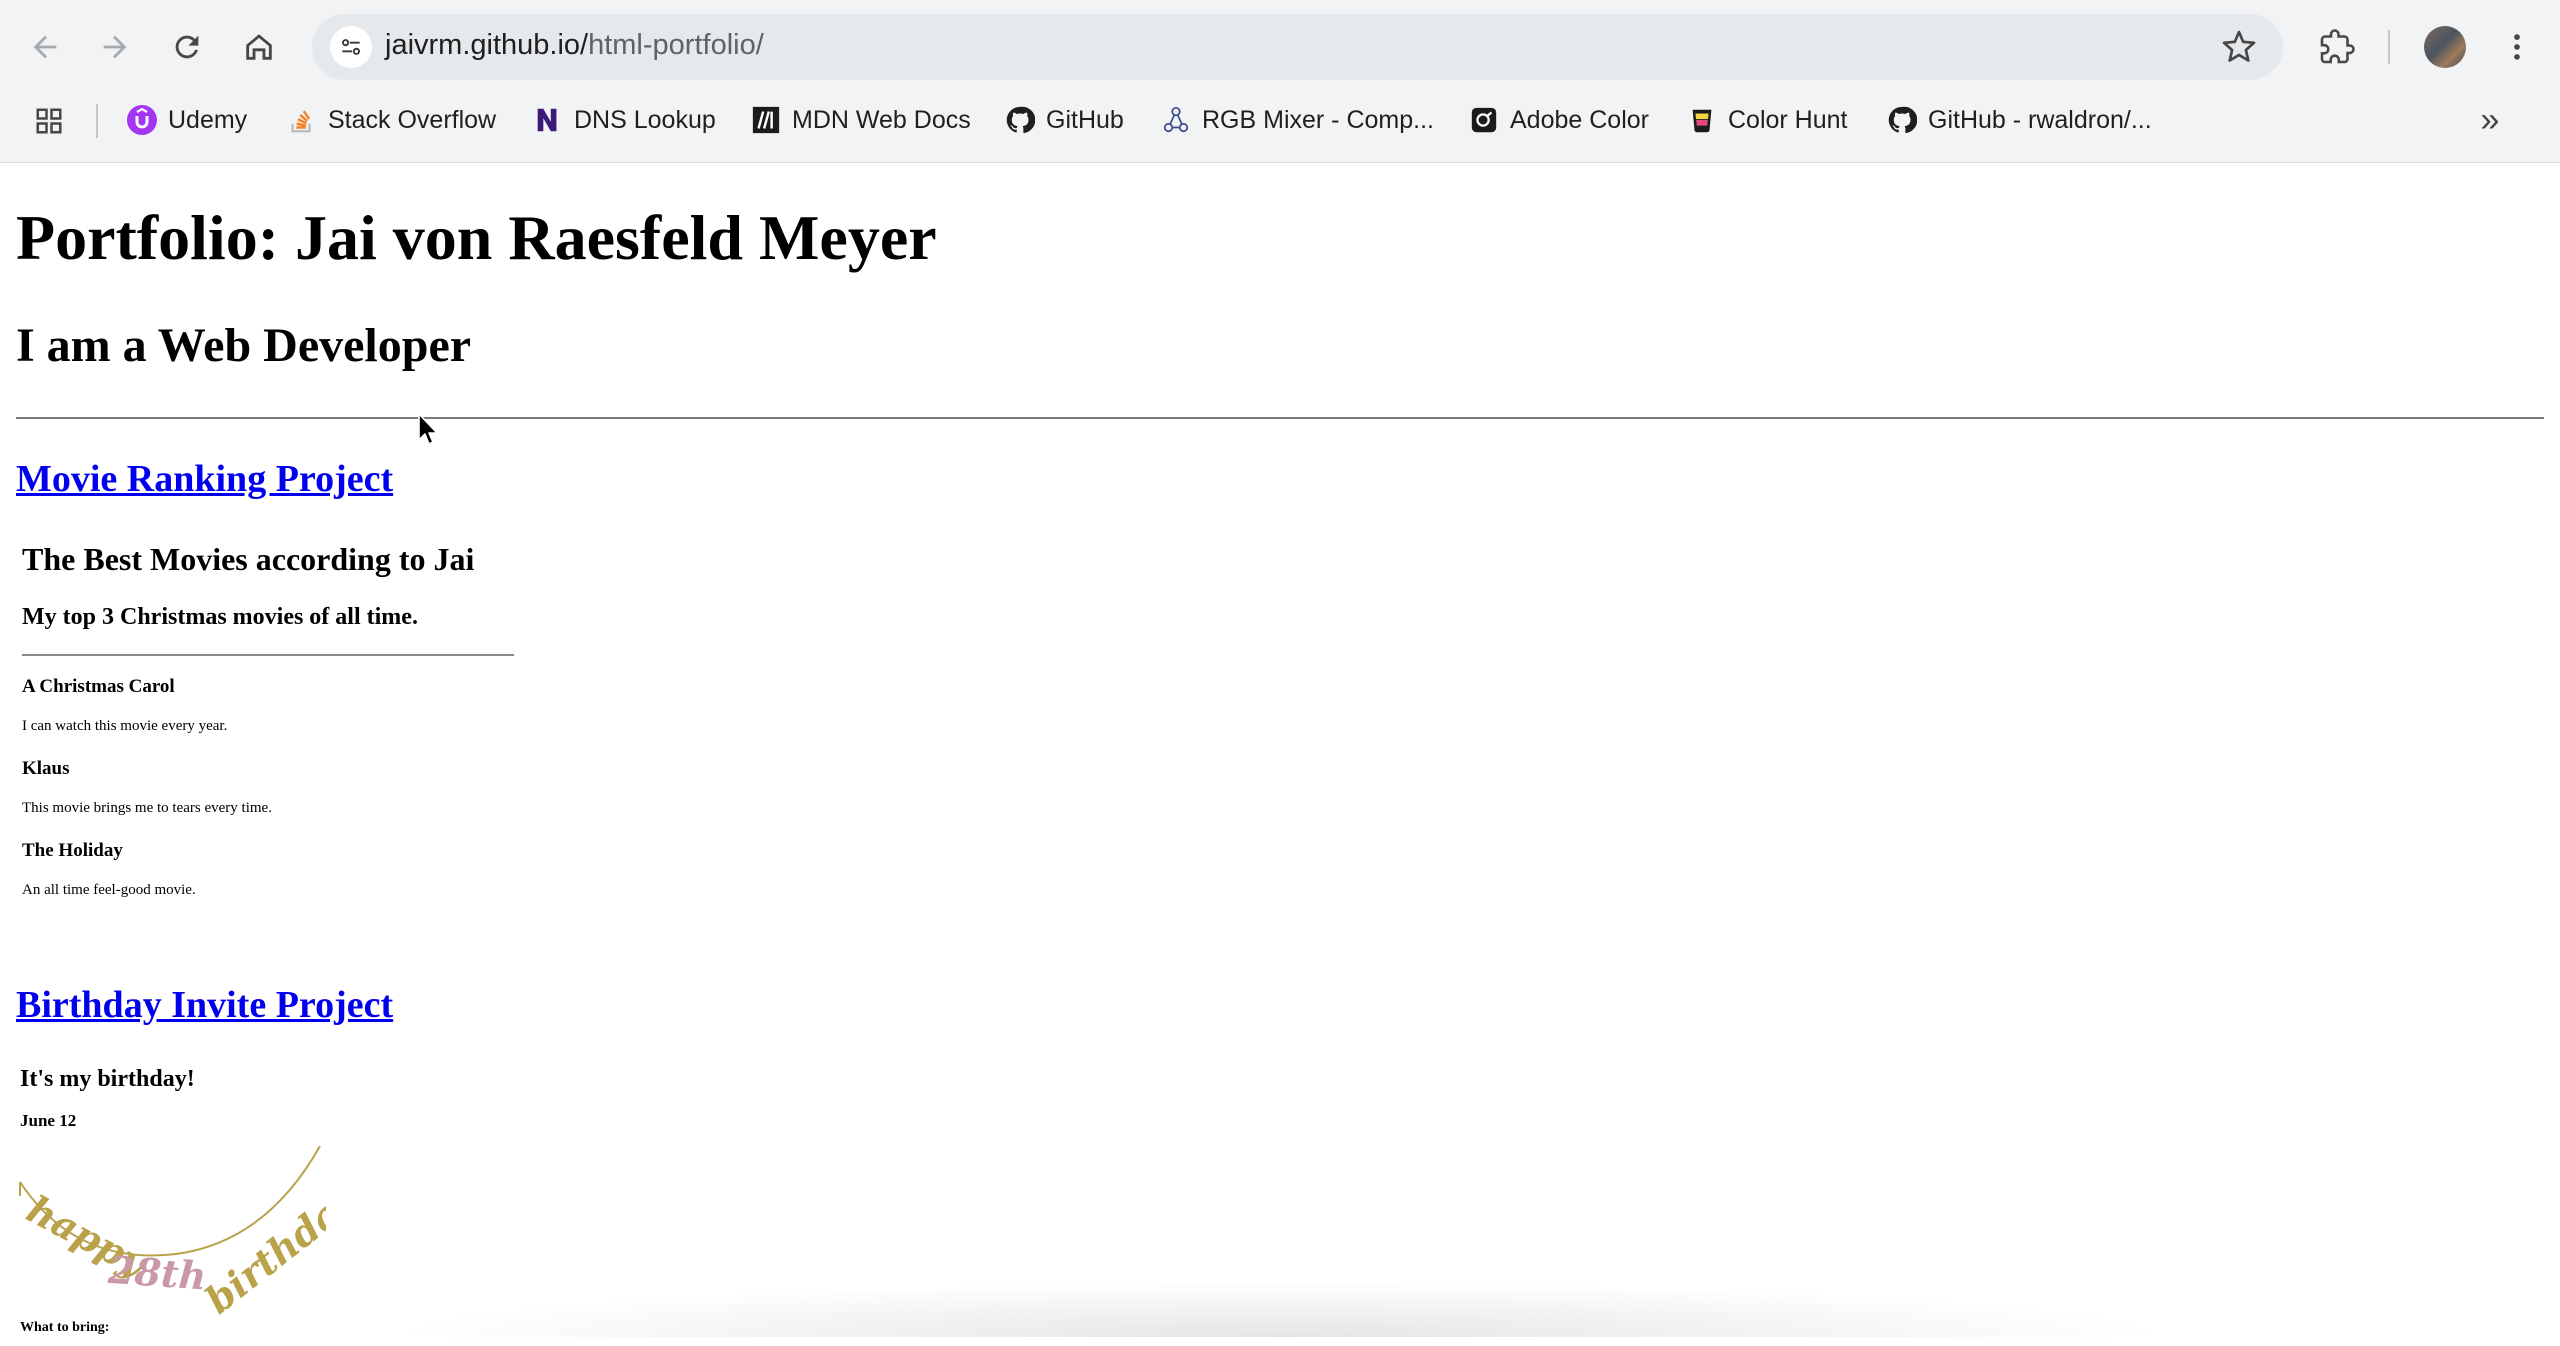 Image resolution: width=2560 pixels, height=1346 pixels. I want to click on url-path: html-portfolio/, so click(676, 45).